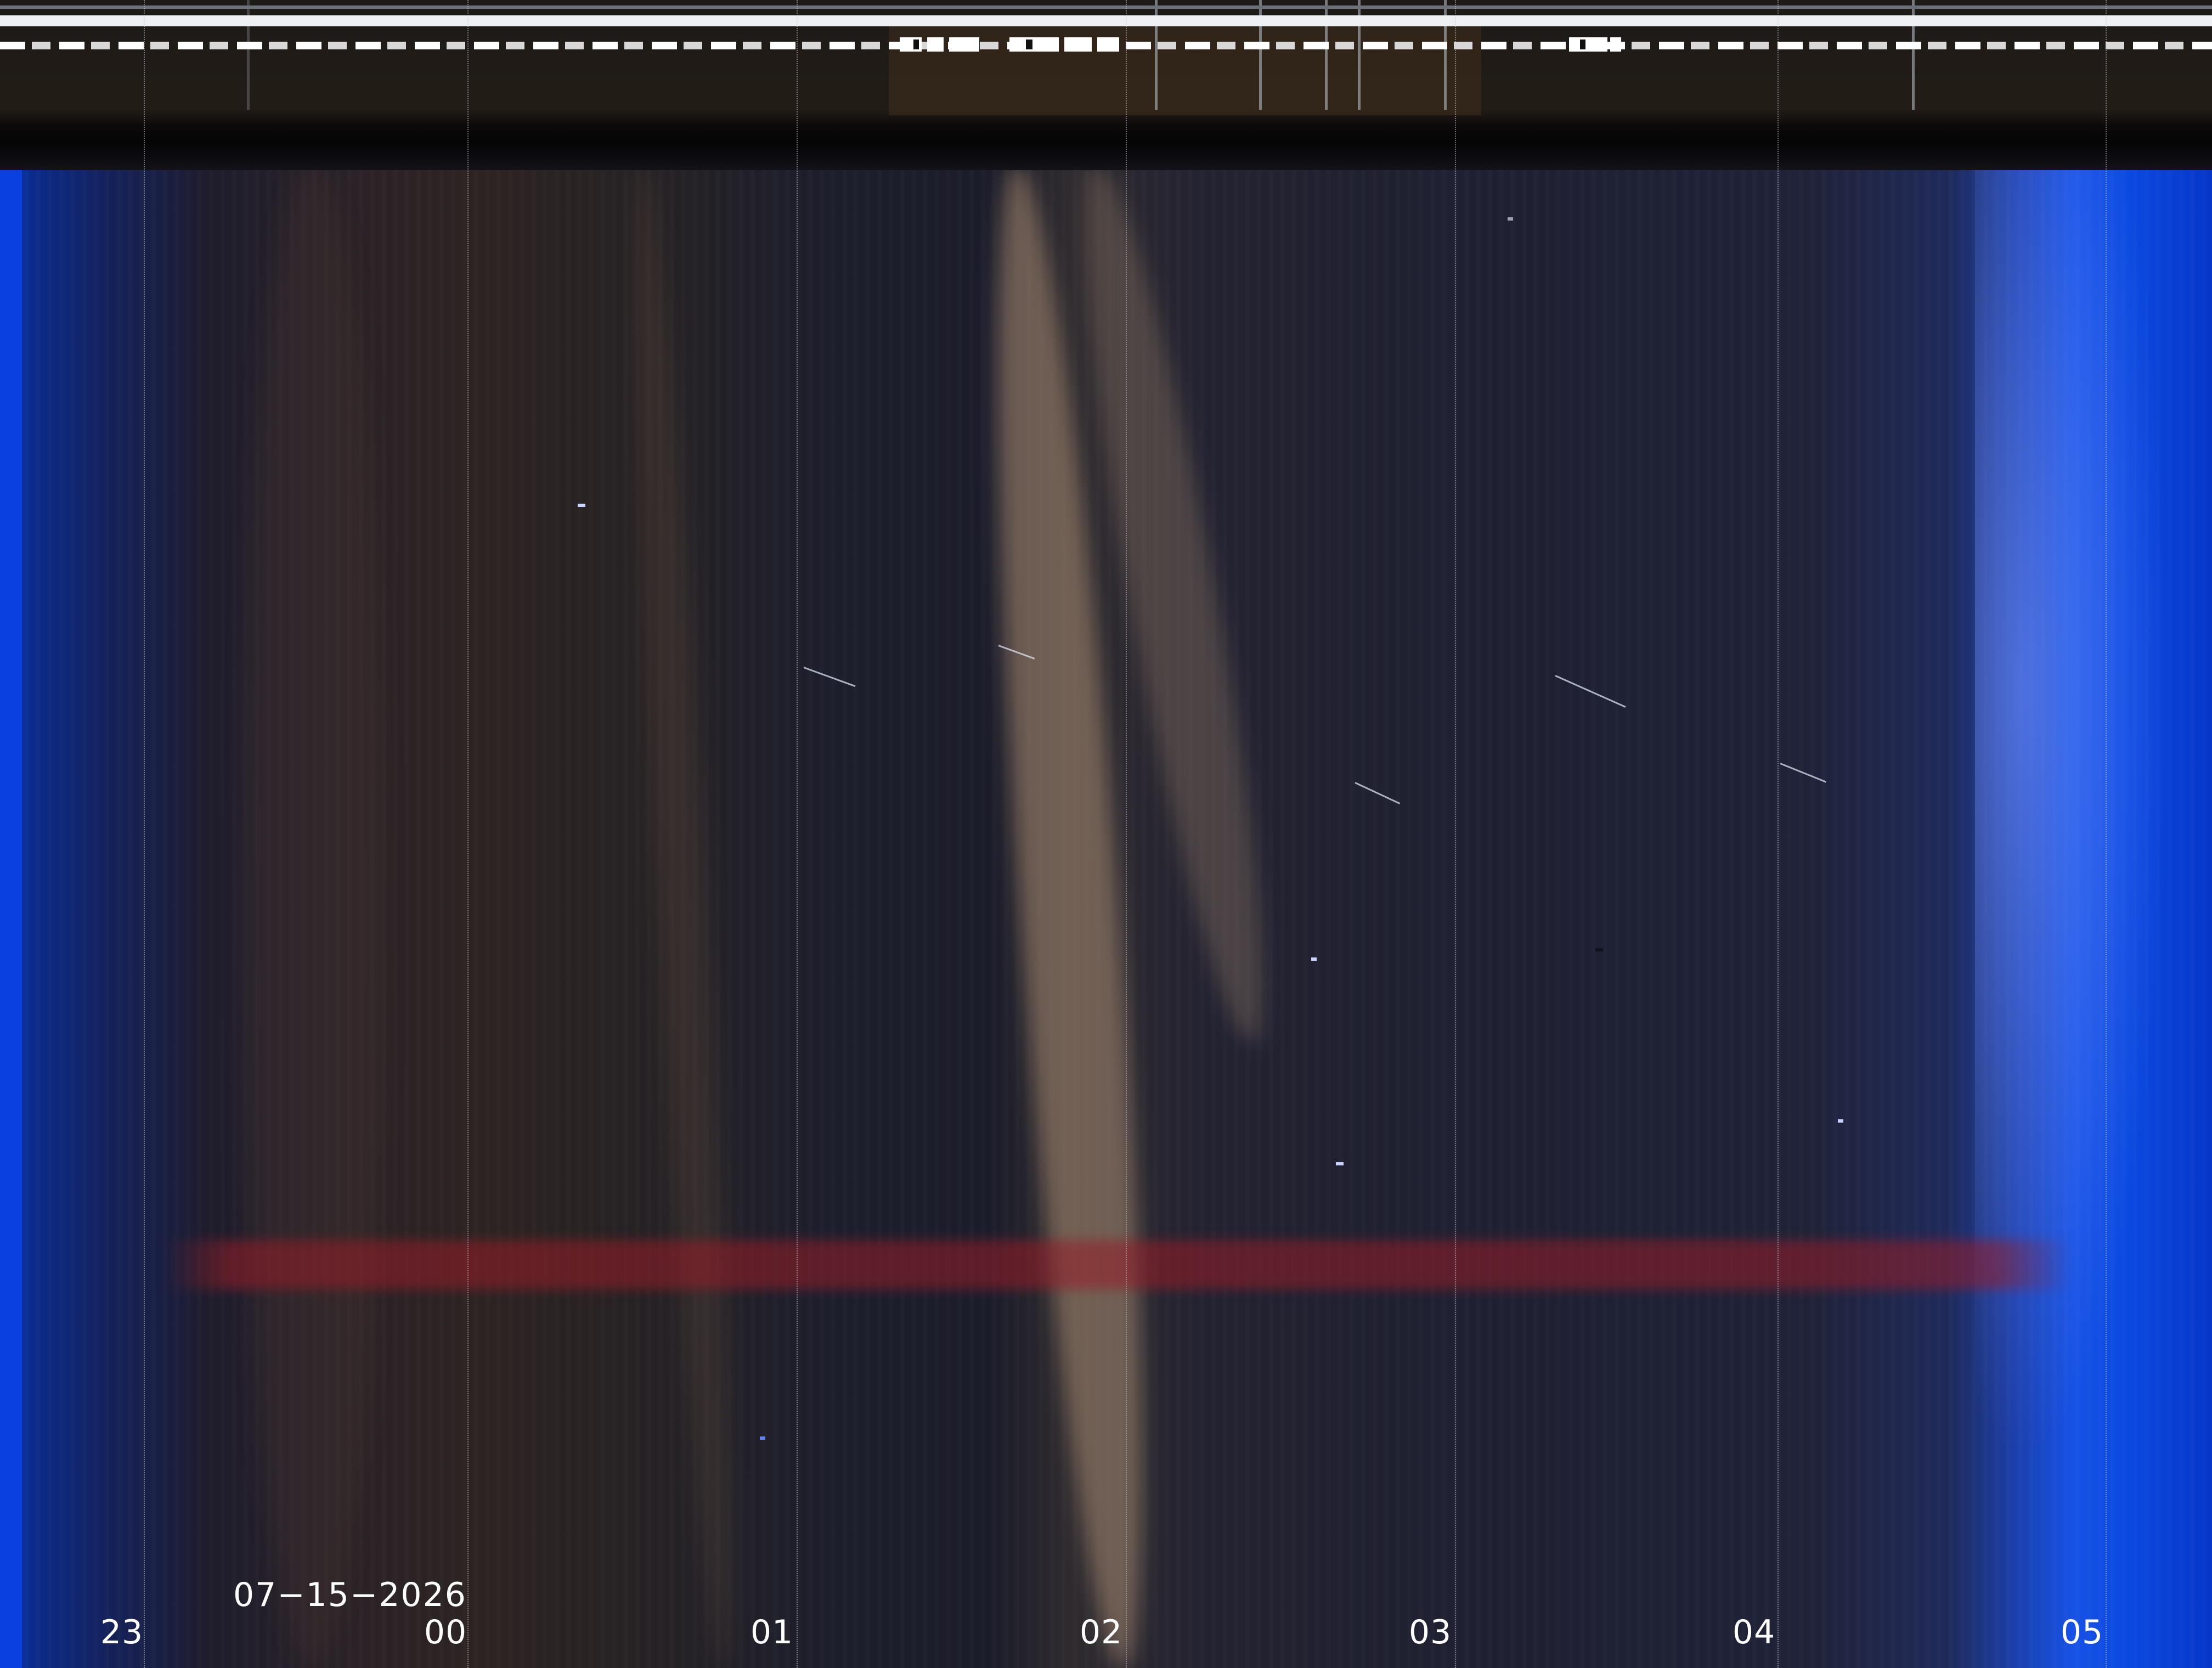 The height and width of the screenshot is (1668, 2212). Describe the element at coordinates (1106, 7) in the screenshot. I see `top-thin-stripe` at that location.